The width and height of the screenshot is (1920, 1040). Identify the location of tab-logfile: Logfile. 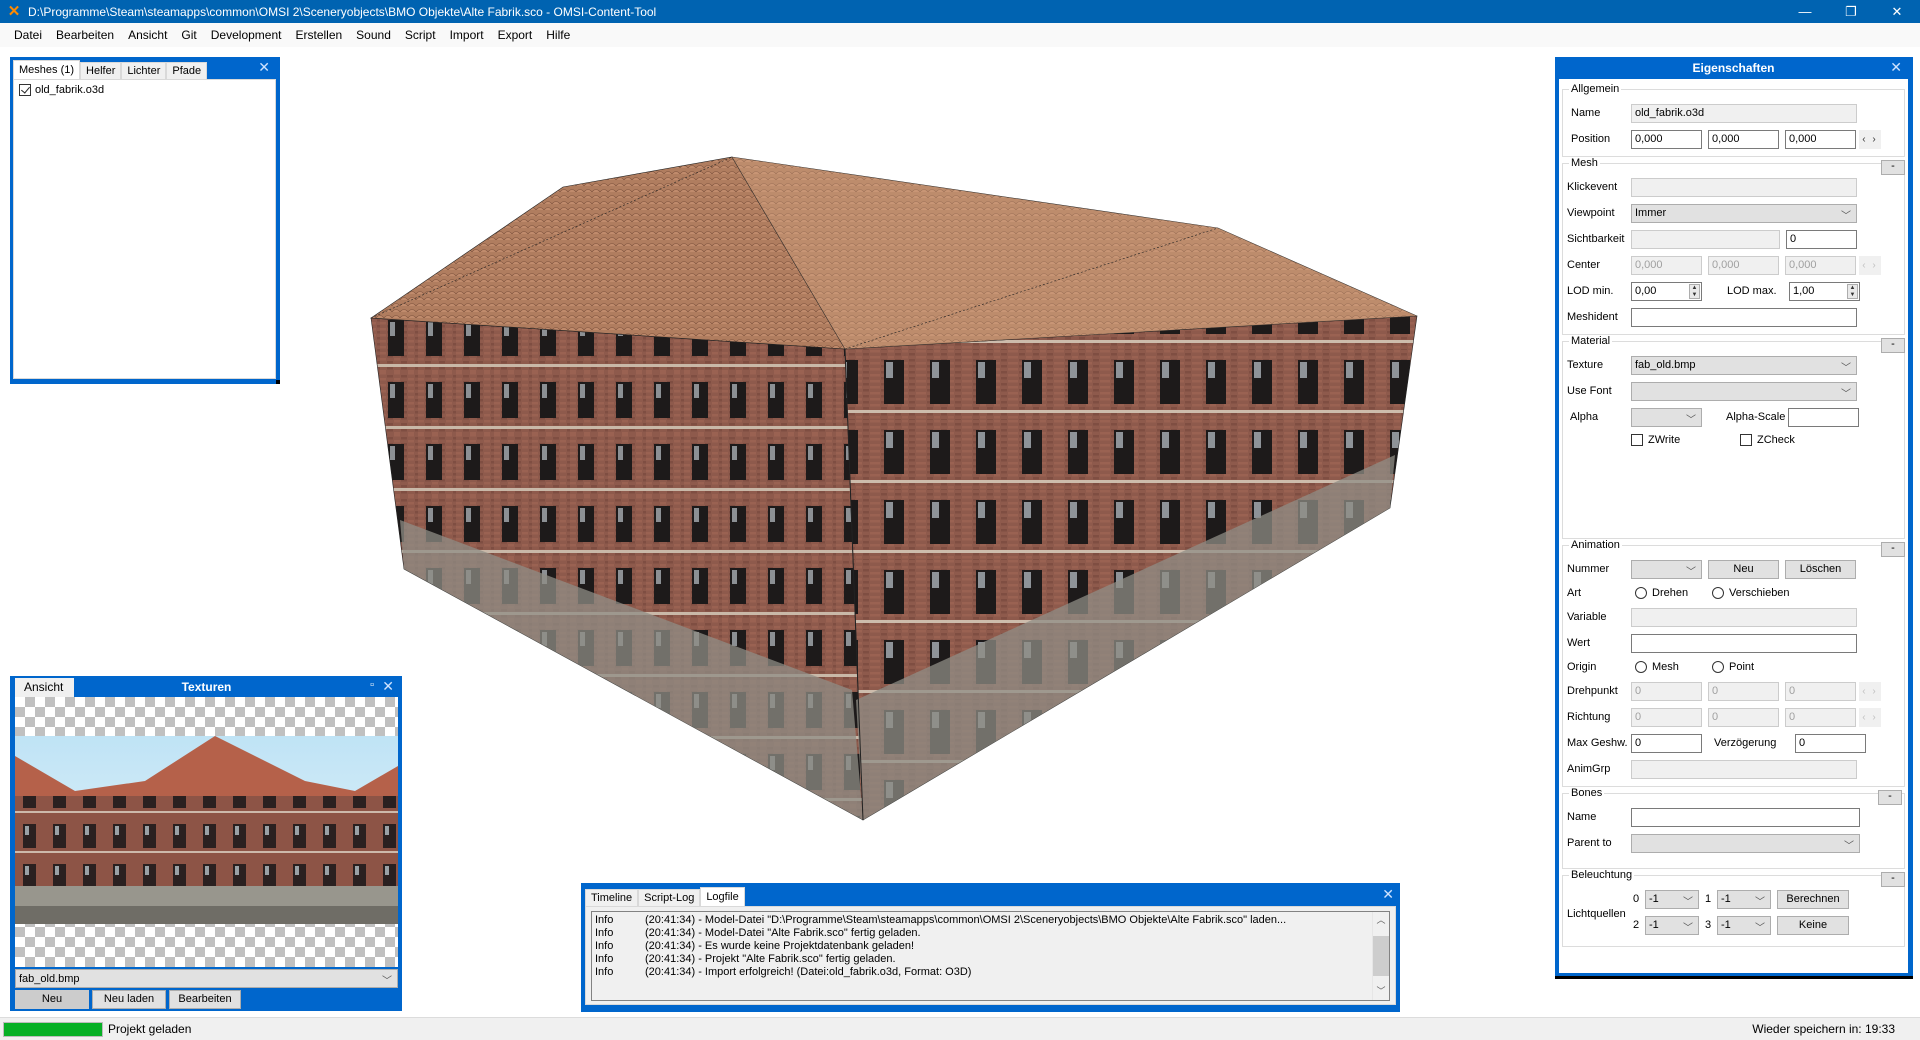
(722, 896).